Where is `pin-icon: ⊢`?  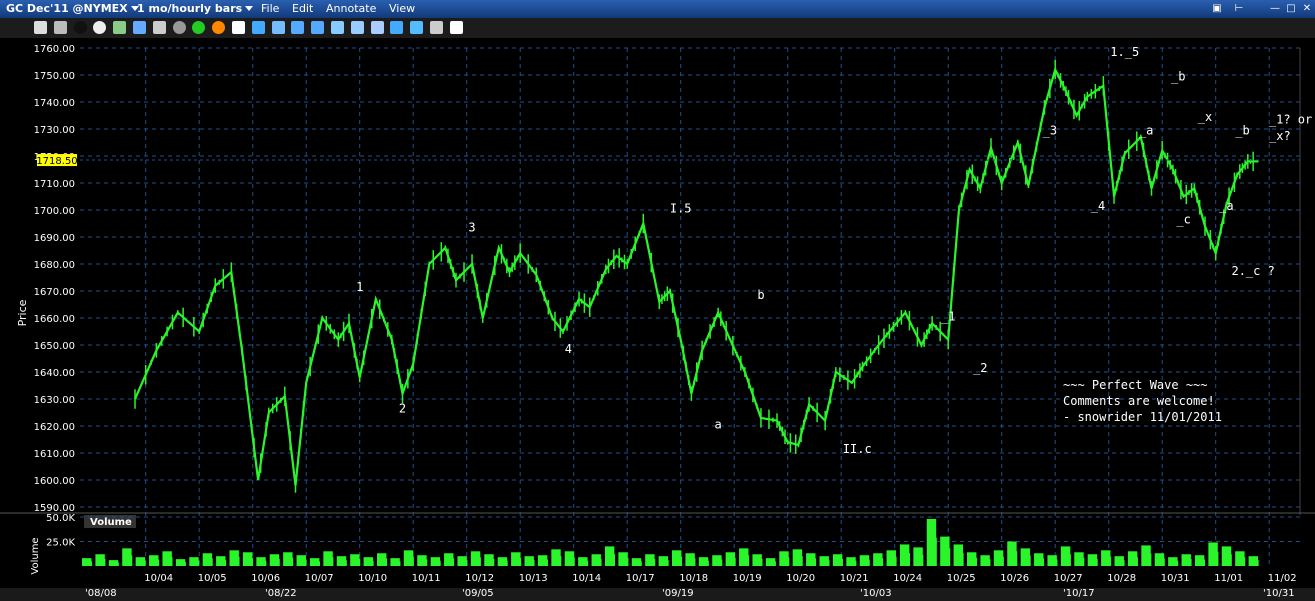
pin-icon: ⊢ is located at coordinates (1239, 8).